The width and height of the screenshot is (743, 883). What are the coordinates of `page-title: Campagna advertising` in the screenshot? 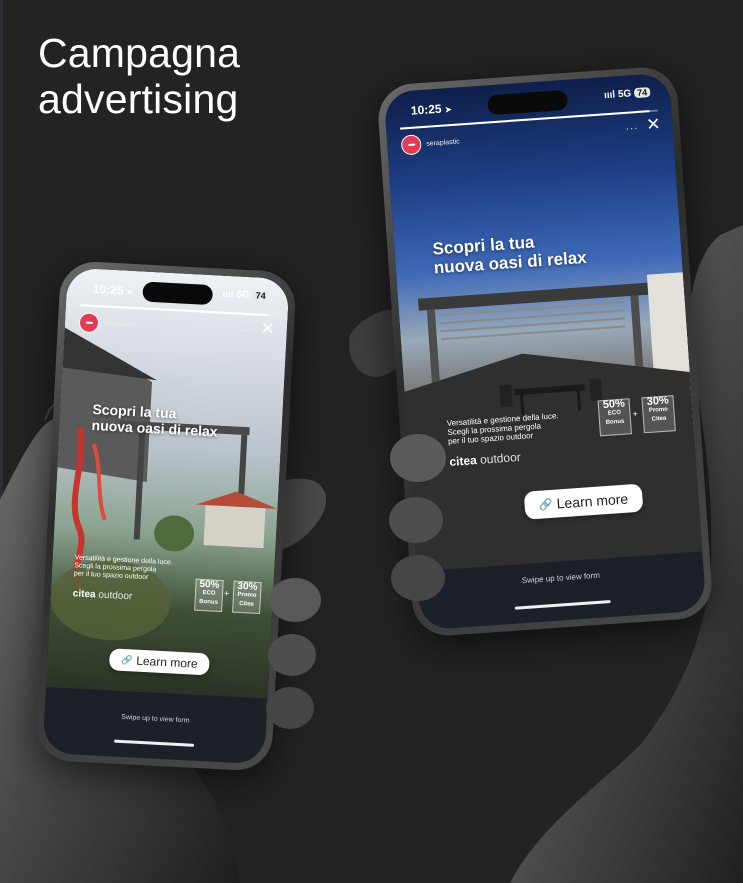 It's located at (139, 76).